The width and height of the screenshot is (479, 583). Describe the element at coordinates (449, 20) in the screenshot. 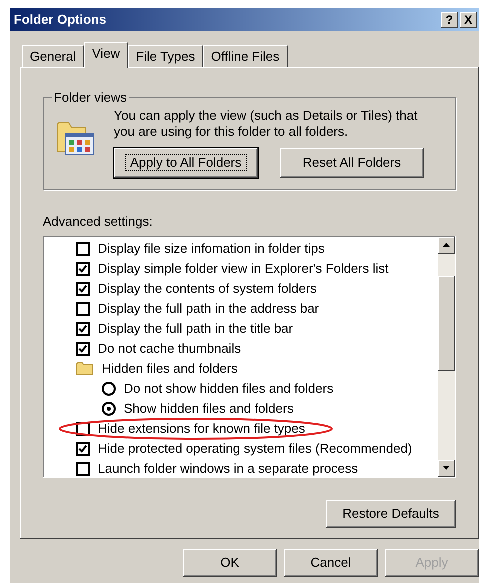

I see `help-button: ?` at that location.